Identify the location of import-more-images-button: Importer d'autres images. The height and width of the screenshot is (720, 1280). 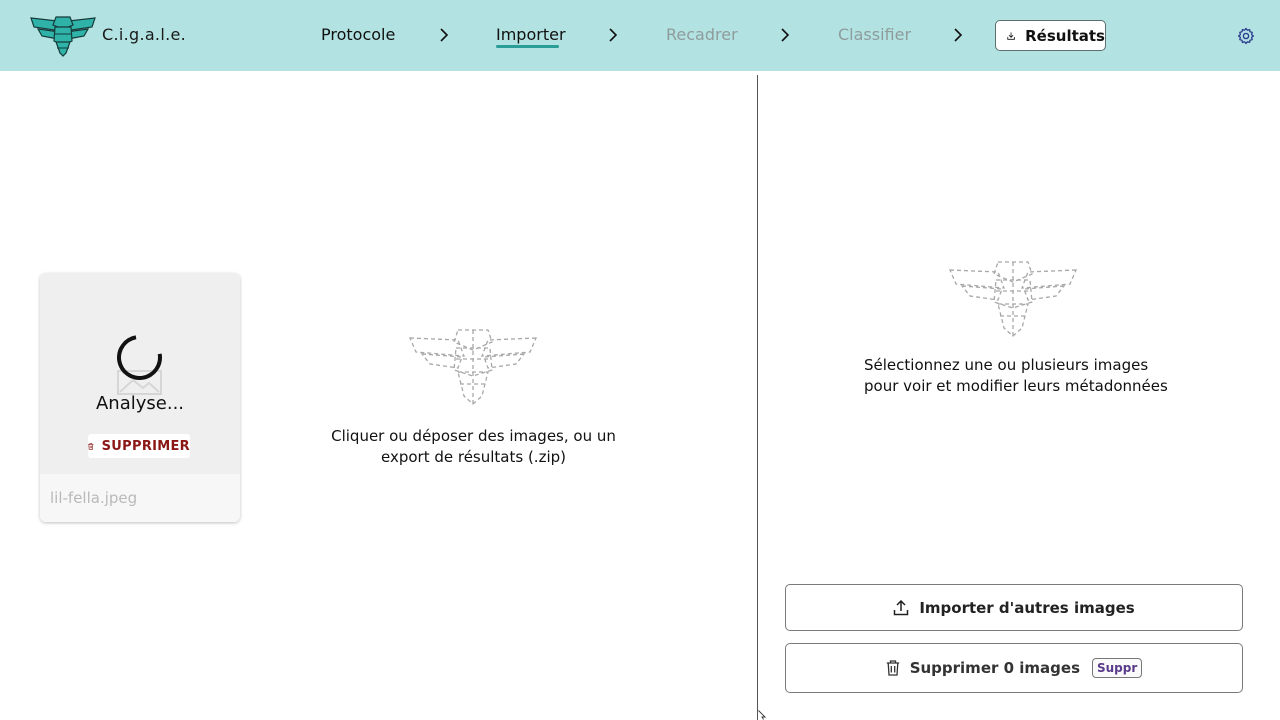
(1014, 607).